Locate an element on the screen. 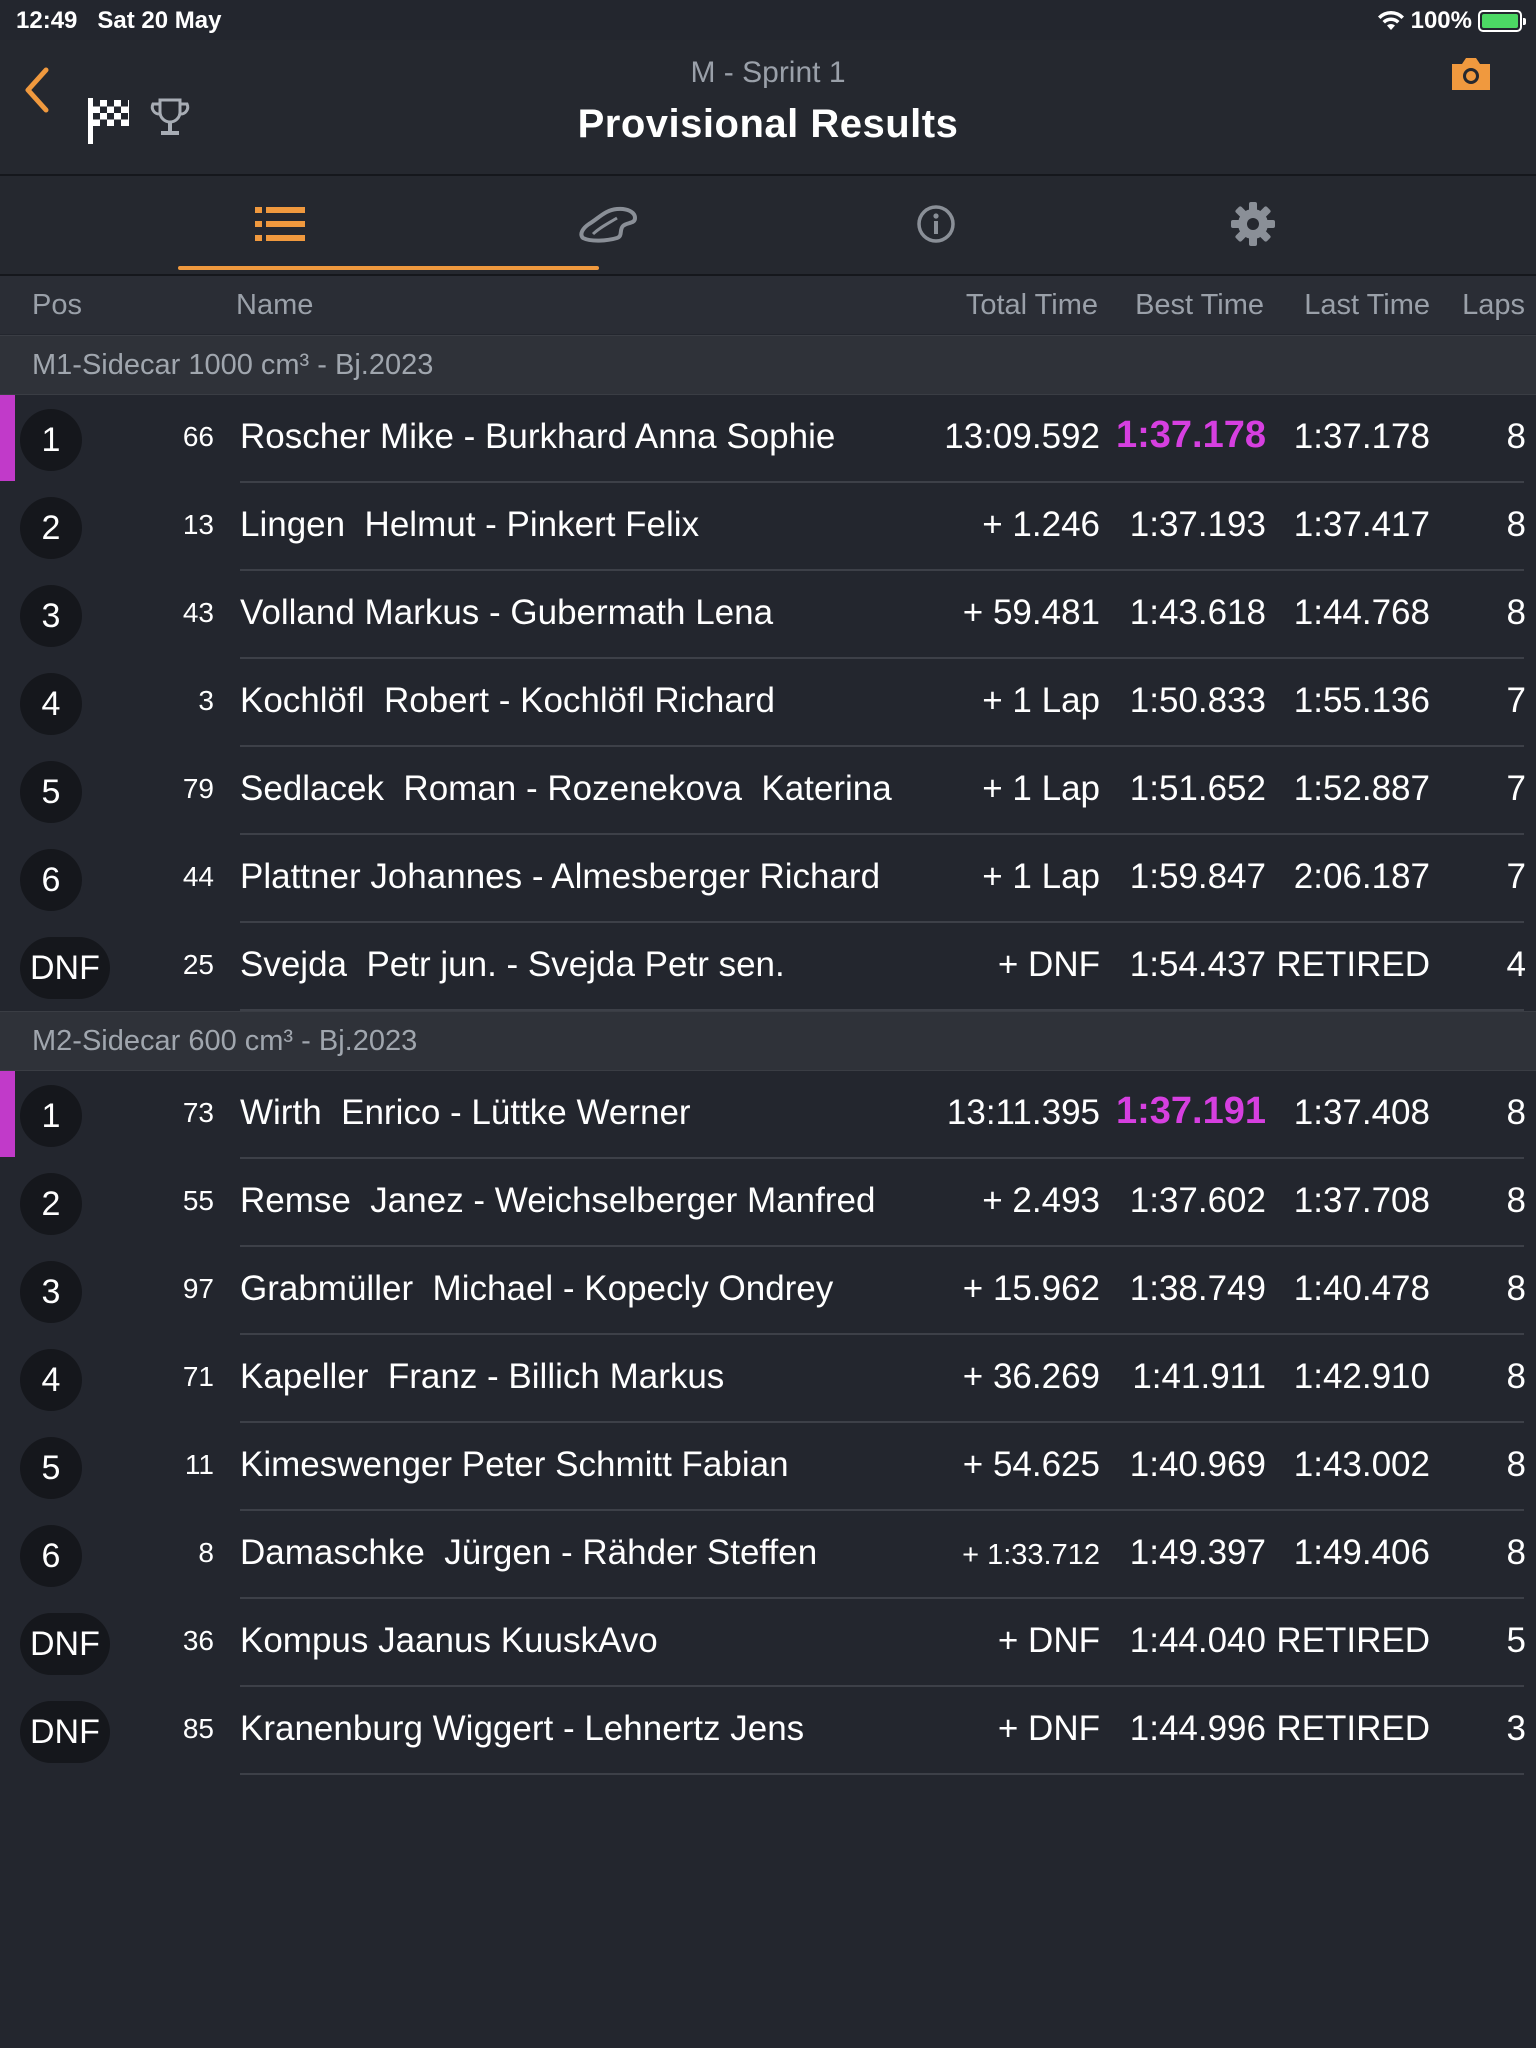 This screenshot has height=2048, width=1536. start-number: 71 is located at coordinates (198, 1376).